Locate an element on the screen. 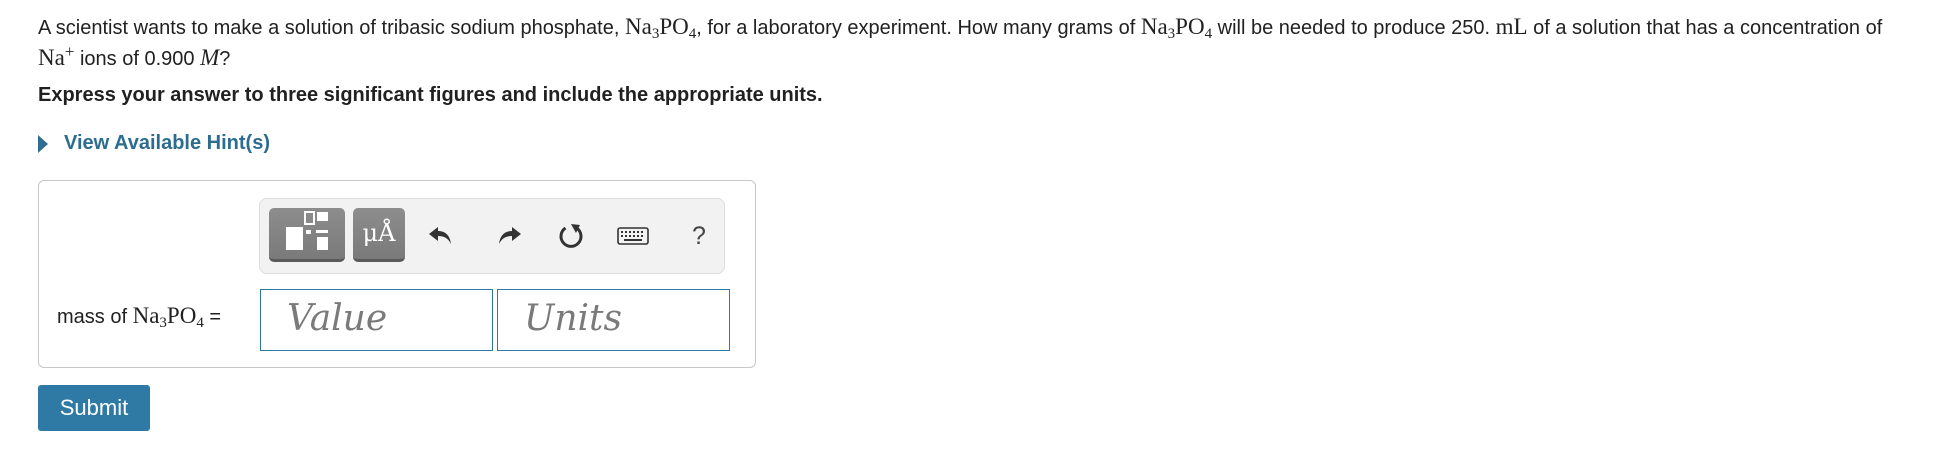 This screenshot has height=464, width=1948. symbols-button: μÅ is located at coordinates (379, 235).